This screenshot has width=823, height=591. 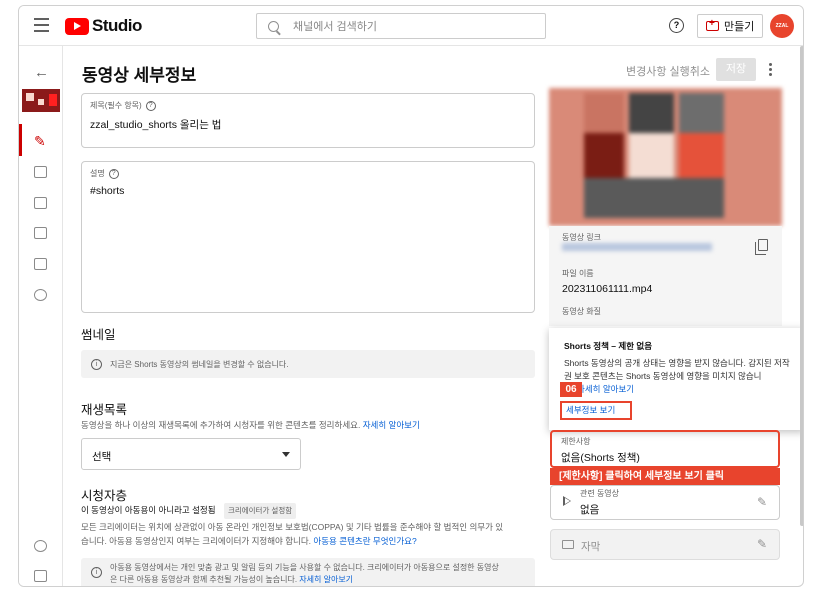 What do you see at coordinates (770, 70) in the screenshot?
I see `more-options-icon` at bounding box center [770, 70].